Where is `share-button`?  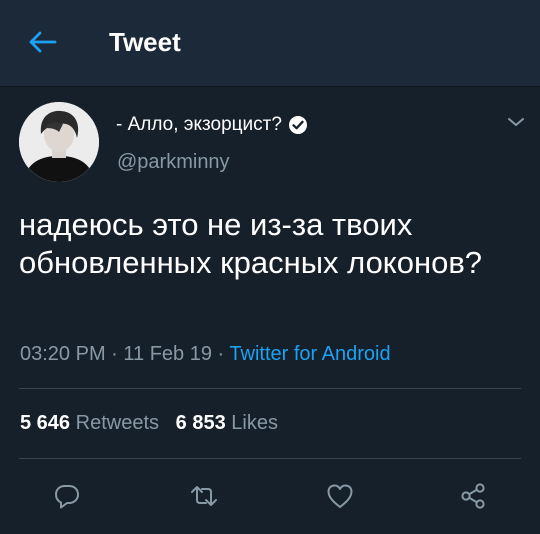
share-button is located at coordinates (473, 496).